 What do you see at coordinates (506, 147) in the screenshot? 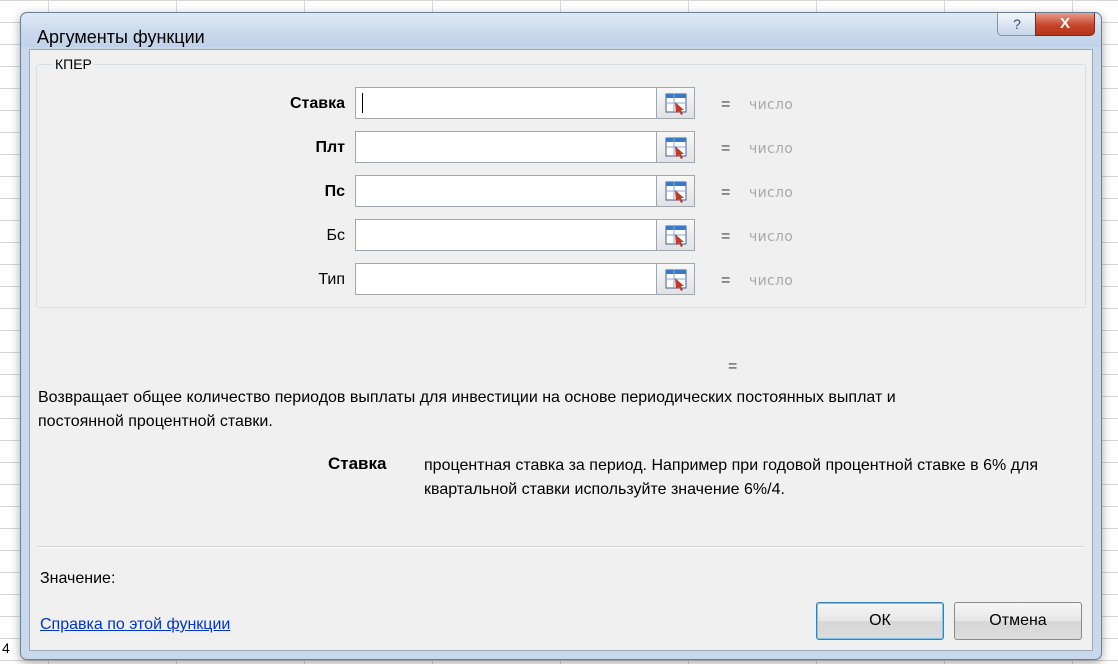
I see `argument-input-plt` at bounding box center [506, 147].